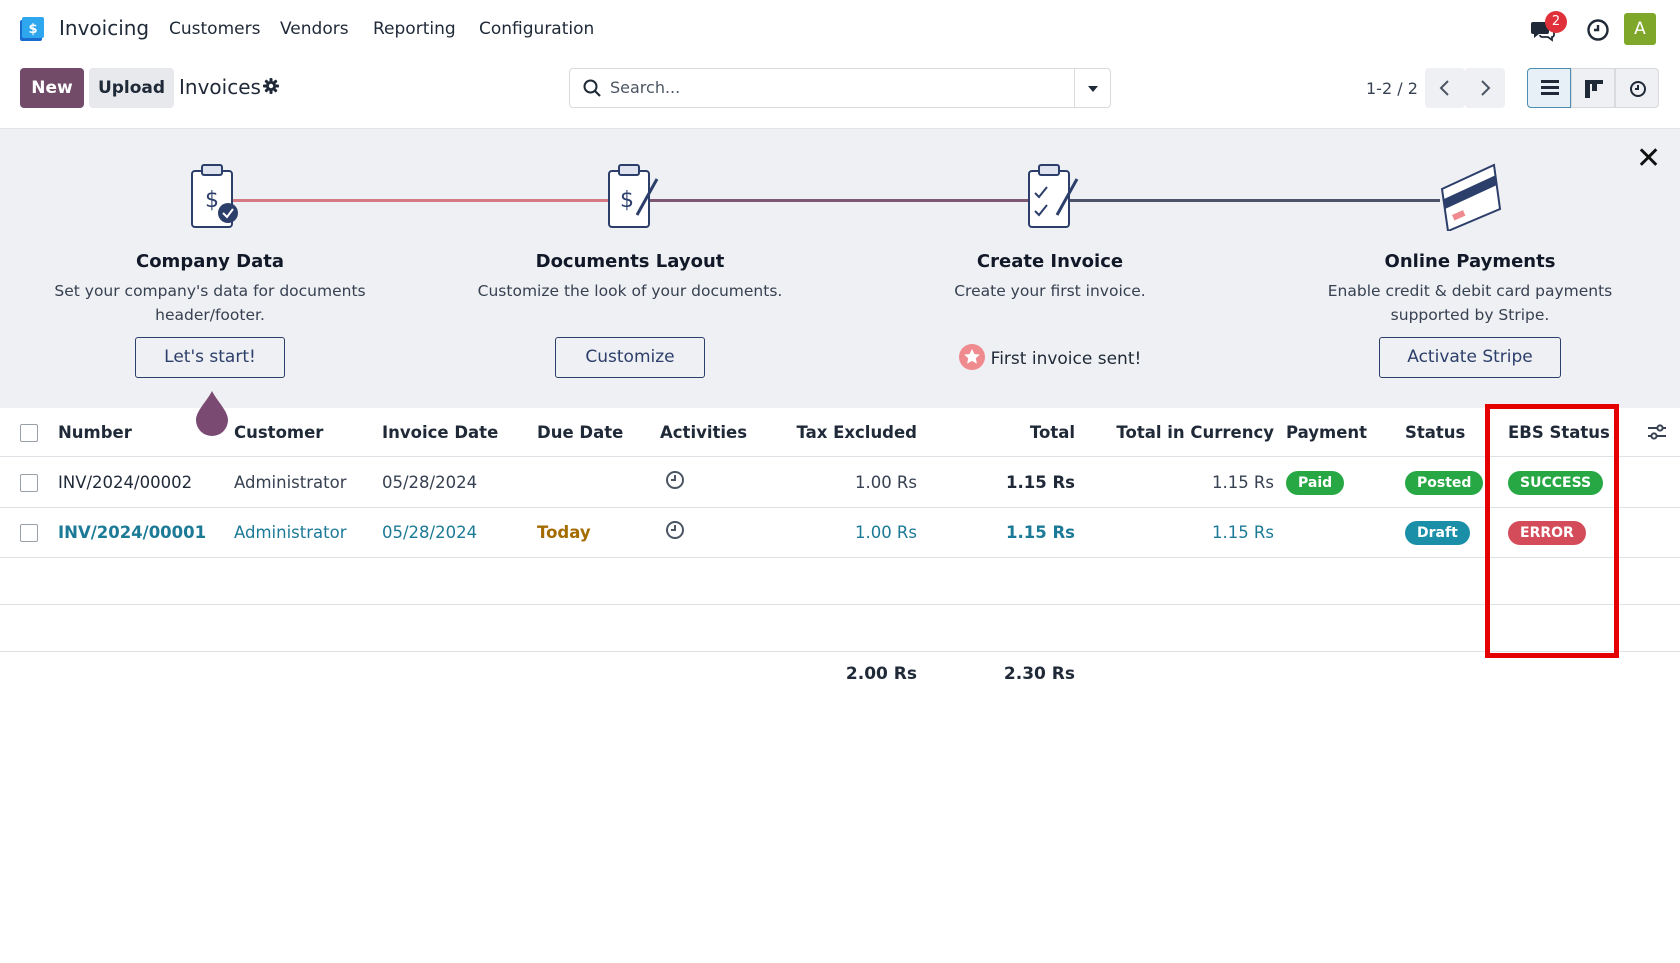 This screenshot has height=963, width=1680. I want to click on kanban-icon, so click(1594, 89).